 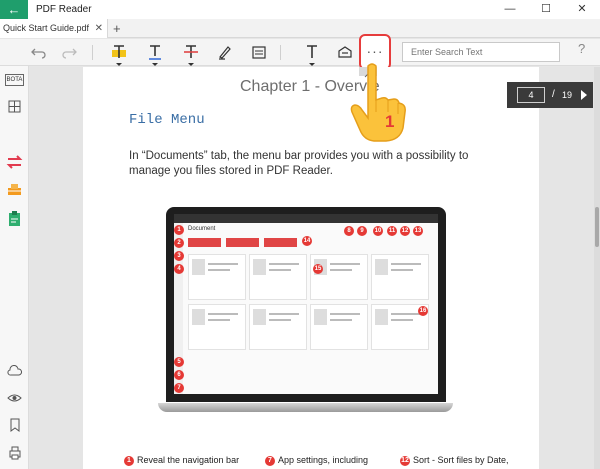 I want to click on vertical-scrollbar, so click(x=597, y=268).